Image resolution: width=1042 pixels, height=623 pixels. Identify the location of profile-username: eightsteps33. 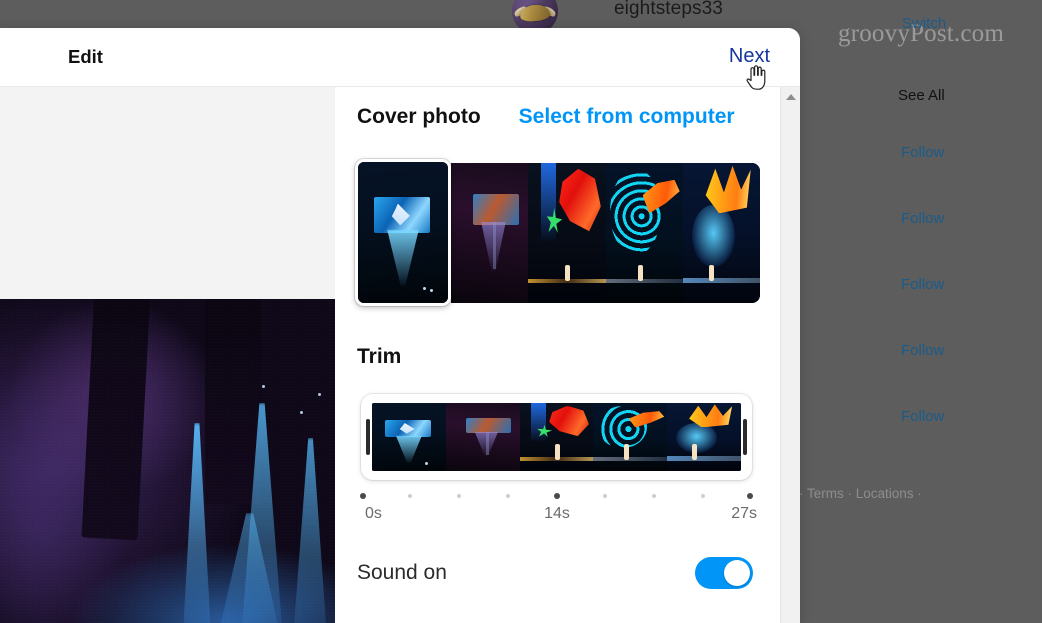
(668, 10).